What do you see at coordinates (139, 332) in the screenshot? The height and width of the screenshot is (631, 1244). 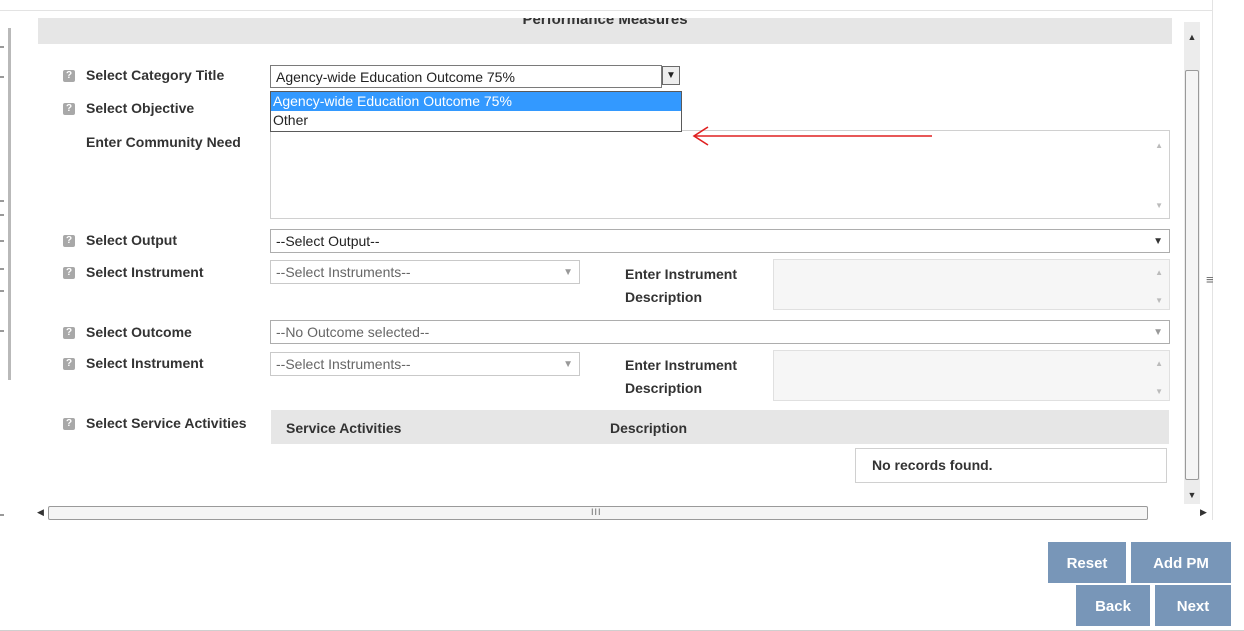 I see `outcome-label: Select Outcome` at bounding box center [139, 332].